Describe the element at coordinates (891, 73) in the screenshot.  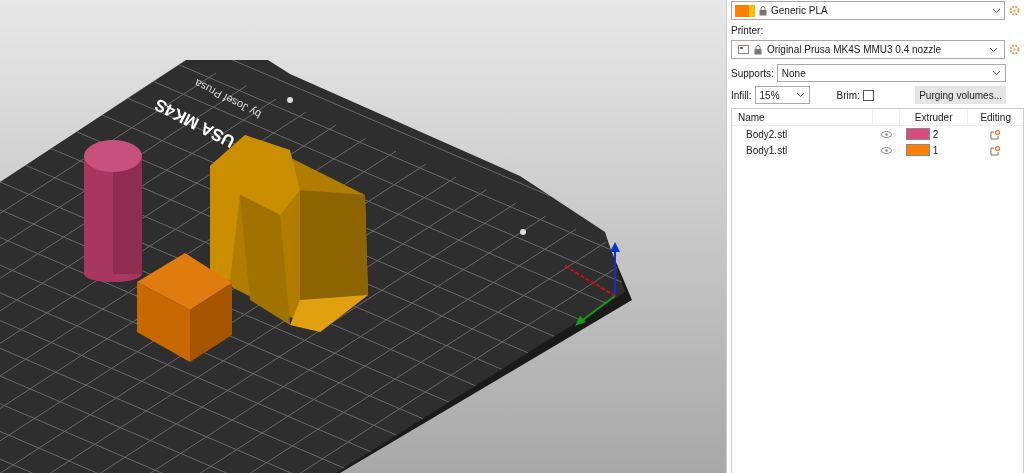
I see `supports-dropdown: None` at that location.